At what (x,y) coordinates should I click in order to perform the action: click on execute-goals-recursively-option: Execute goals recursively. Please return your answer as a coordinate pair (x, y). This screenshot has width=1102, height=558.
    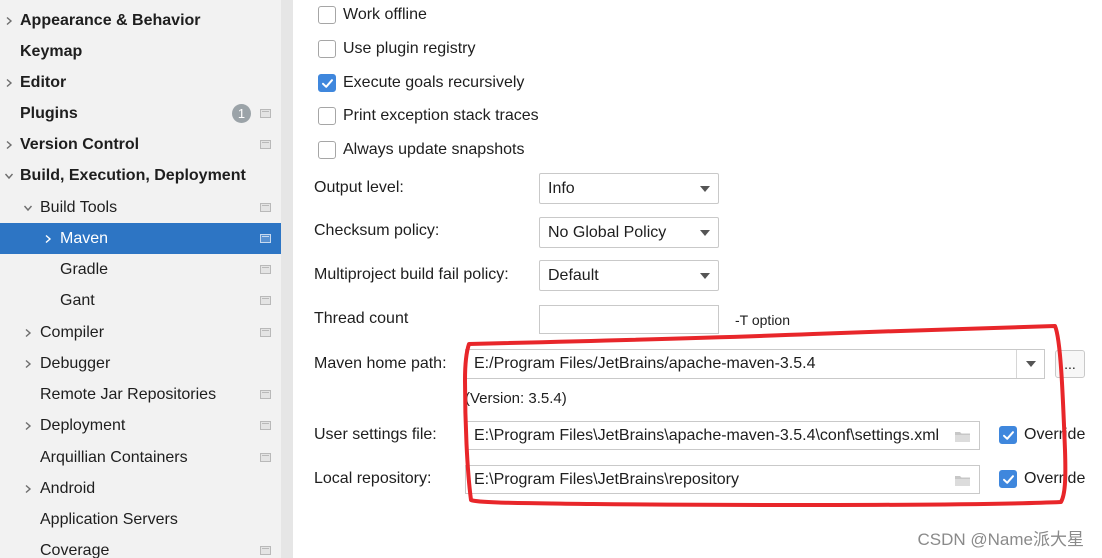
    Looking at the image, I should click on (421, 83).